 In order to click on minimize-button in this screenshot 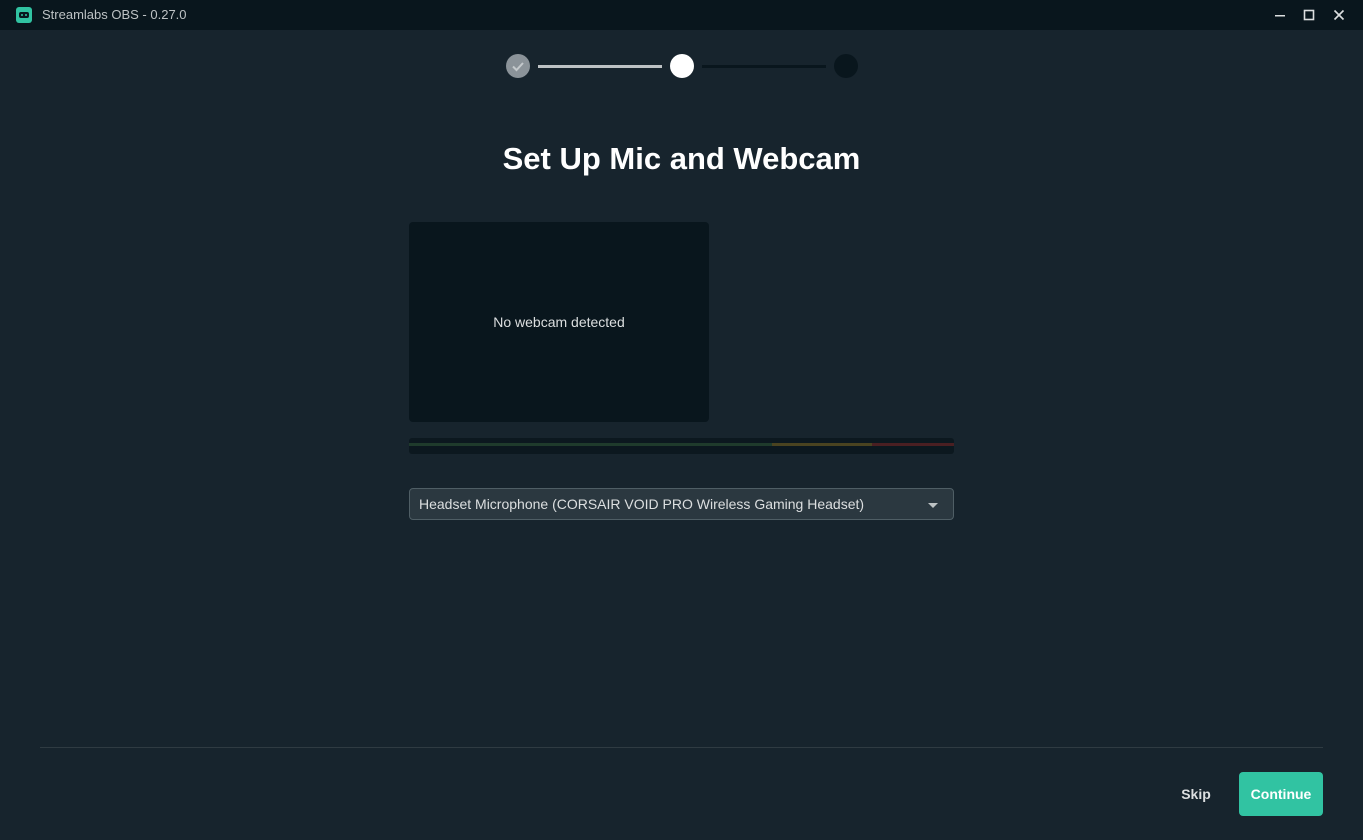, I will do `click(1280, 15)`.